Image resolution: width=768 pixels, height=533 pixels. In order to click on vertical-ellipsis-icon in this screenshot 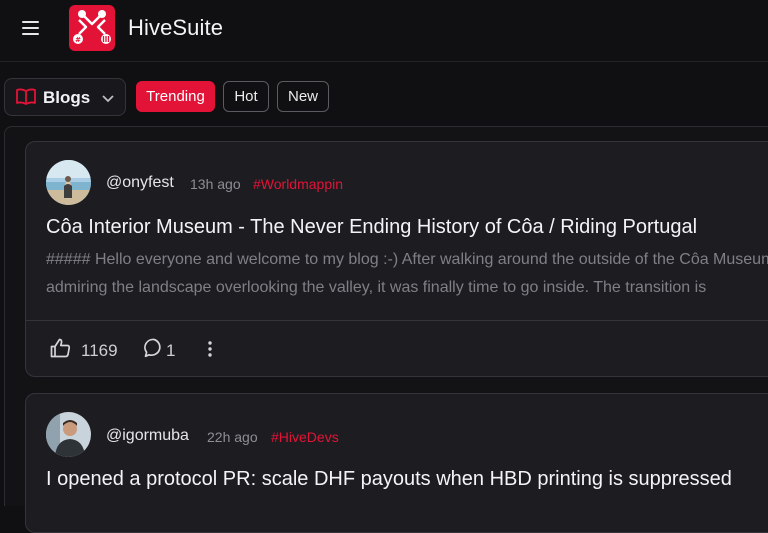, I will do `click(210, 349)`.